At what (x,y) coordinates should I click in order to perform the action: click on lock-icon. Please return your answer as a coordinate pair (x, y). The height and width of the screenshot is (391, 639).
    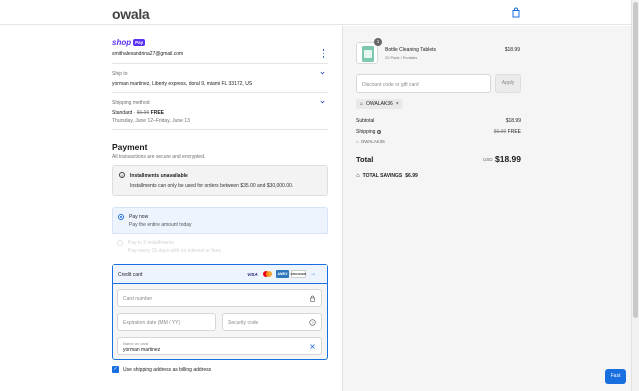
    Looking at the image, I should click on (312, 298).